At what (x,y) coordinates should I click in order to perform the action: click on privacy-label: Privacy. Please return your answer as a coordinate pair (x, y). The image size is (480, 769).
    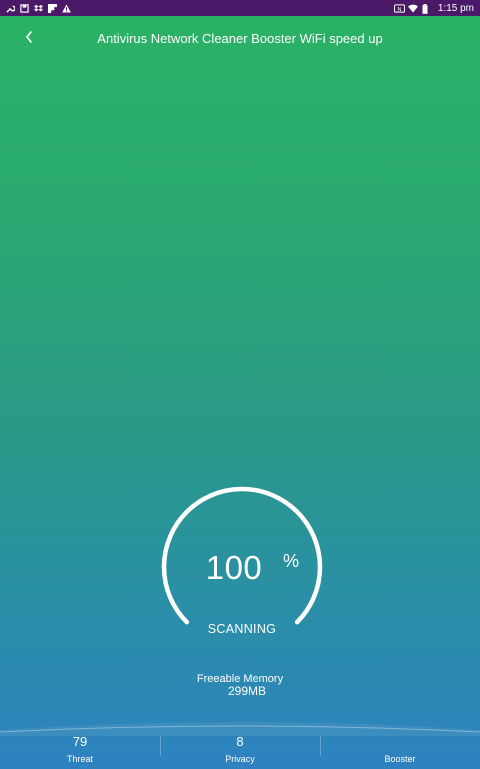
    Looking at the image, I should click on (240, 759).